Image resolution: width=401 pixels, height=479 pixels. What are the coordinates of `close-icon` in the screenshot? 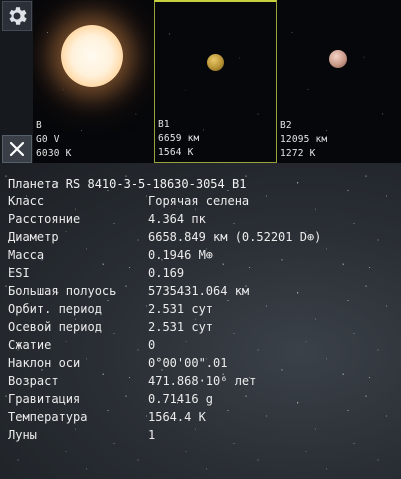 It's located at (17, 149).